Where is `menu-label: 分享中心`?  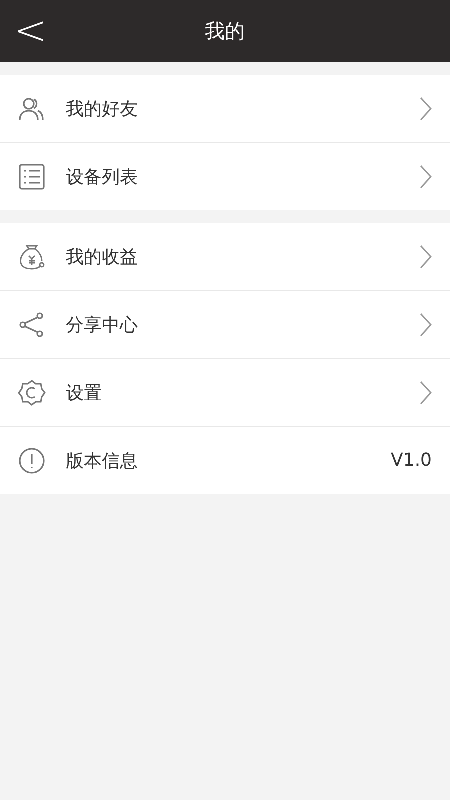
menu-label: 分享中心 is located at coordinates (102, 325).